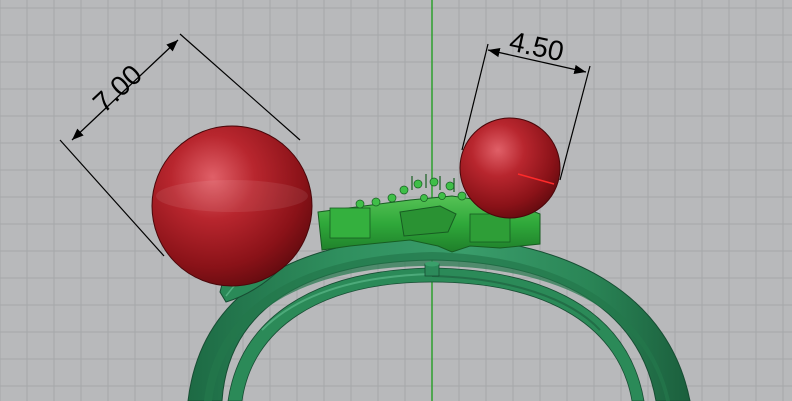 The image size is (792, 401). I want to click on gem-sphere-small, so click(510, 168).